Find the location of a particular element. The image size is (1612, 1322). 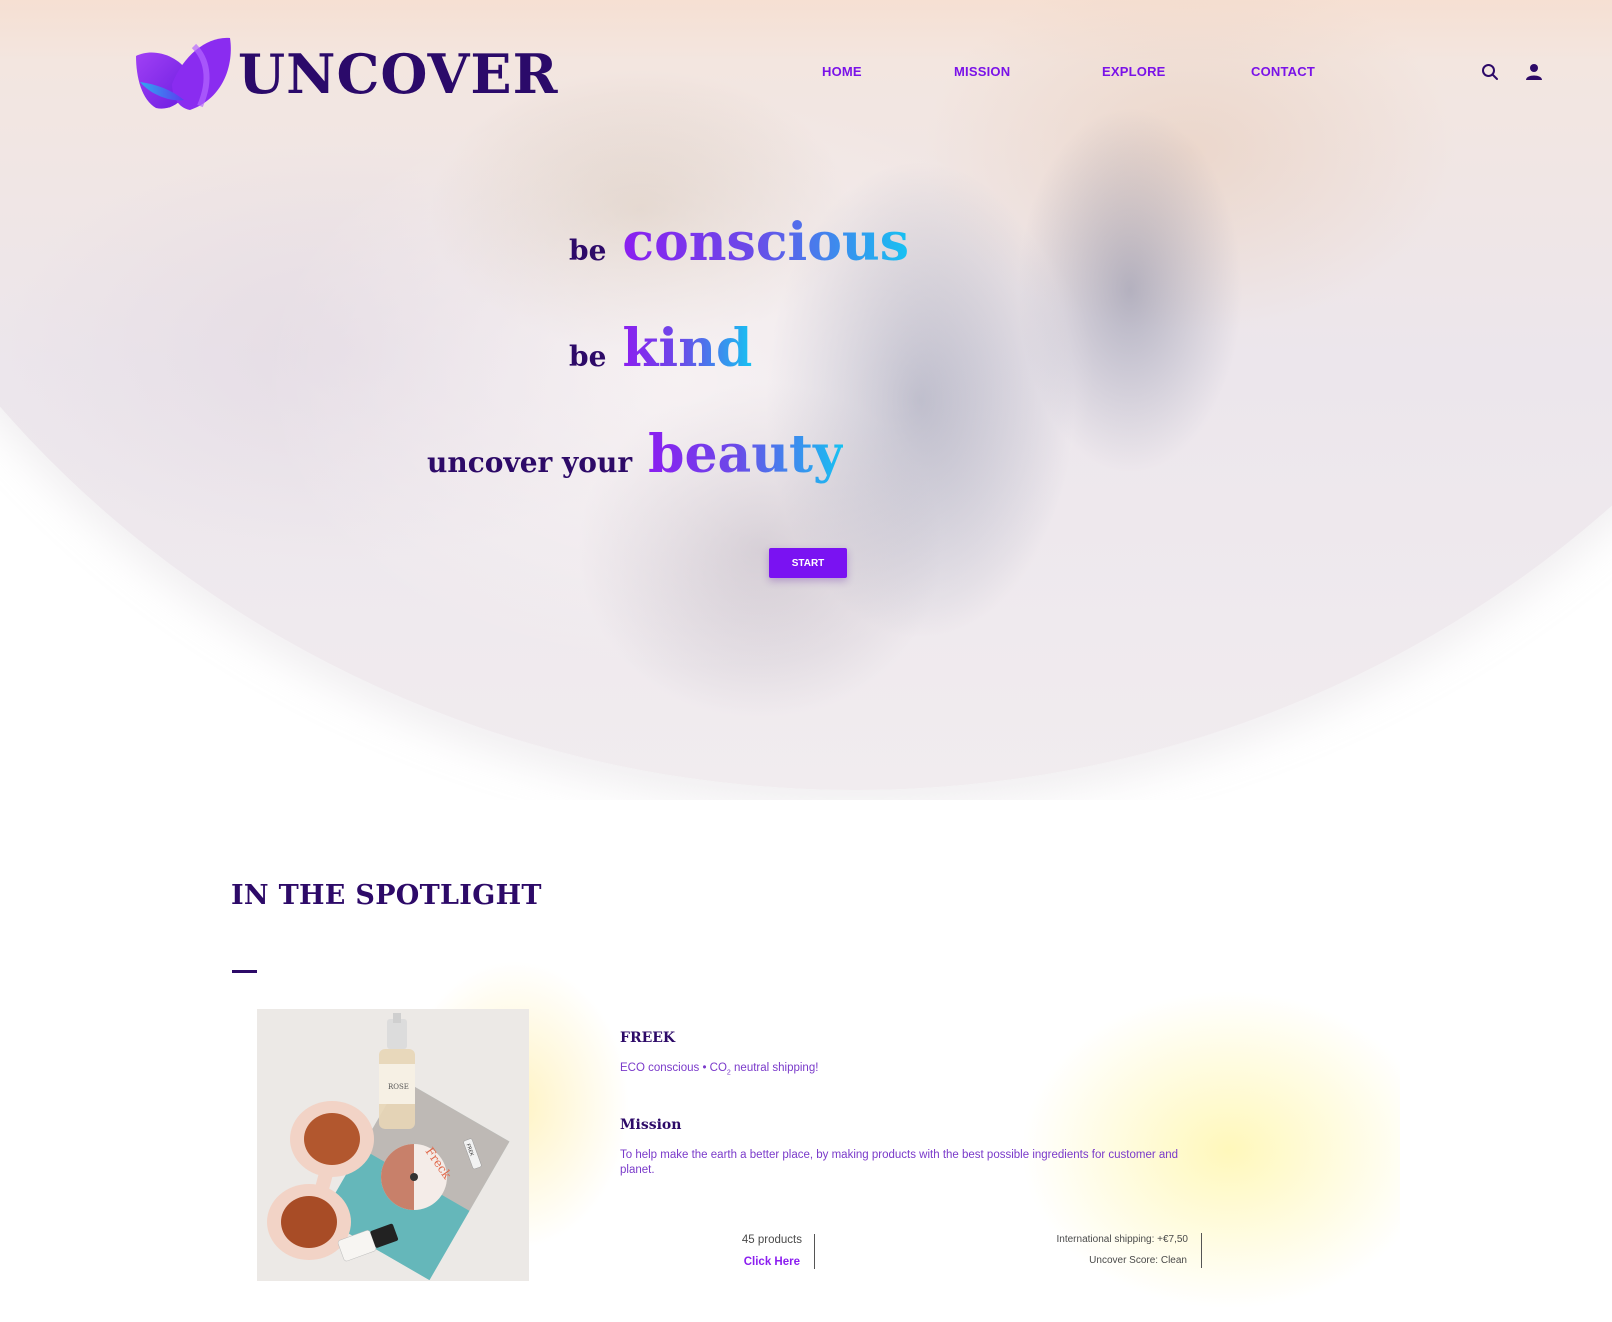

nav-mission: MISSION is located at coordinates (982, 71).